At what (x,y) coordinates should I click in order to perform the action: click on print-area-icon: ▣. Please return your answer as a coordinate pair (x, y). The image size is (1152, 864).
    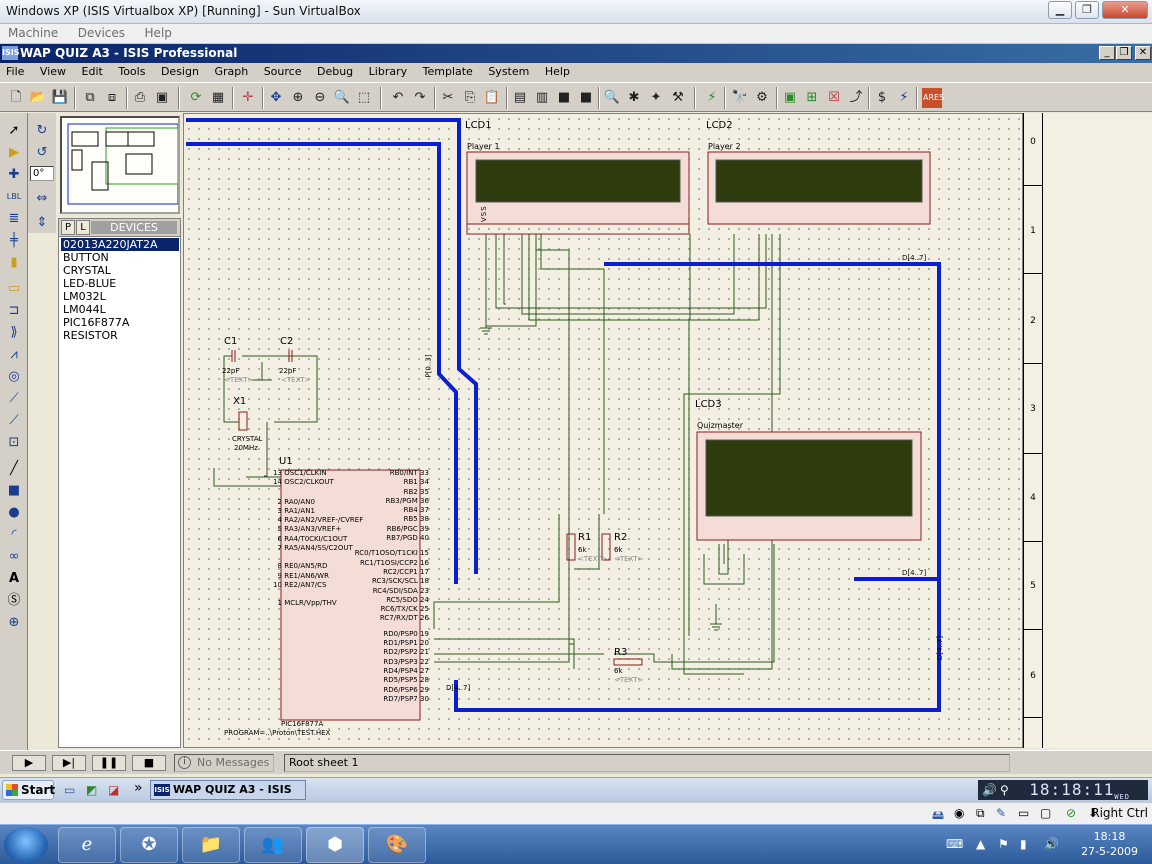
    Looking at the image, I should click on (162, 98).